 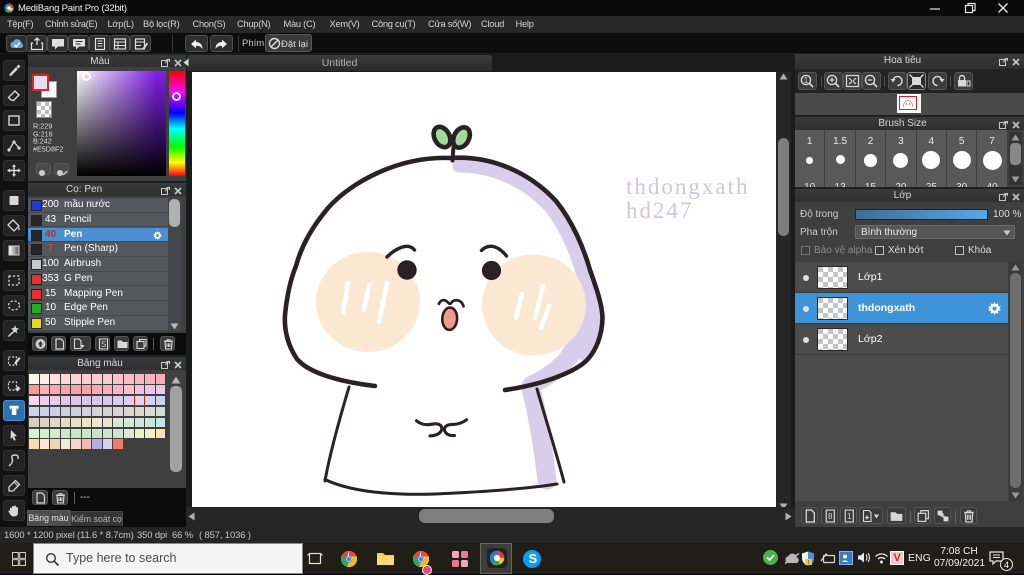 What do you see at coordinates (103, 344) in the screenshot?
I see `svg-text: S` at bounding box center [103, 344].